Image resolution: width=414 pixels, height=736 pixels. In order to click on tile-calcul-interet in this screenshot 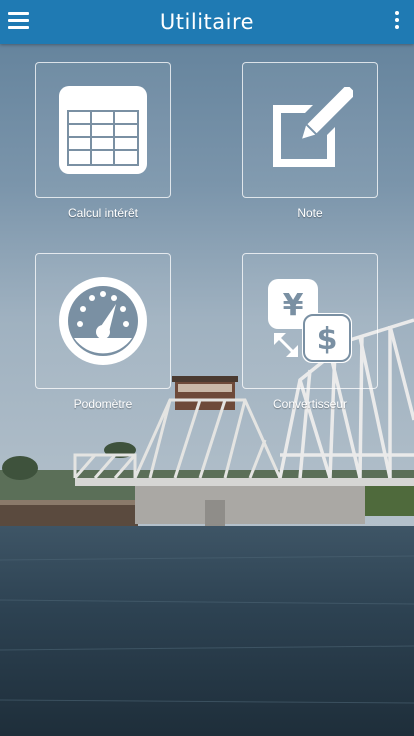, I will do `click(103, 130)`.